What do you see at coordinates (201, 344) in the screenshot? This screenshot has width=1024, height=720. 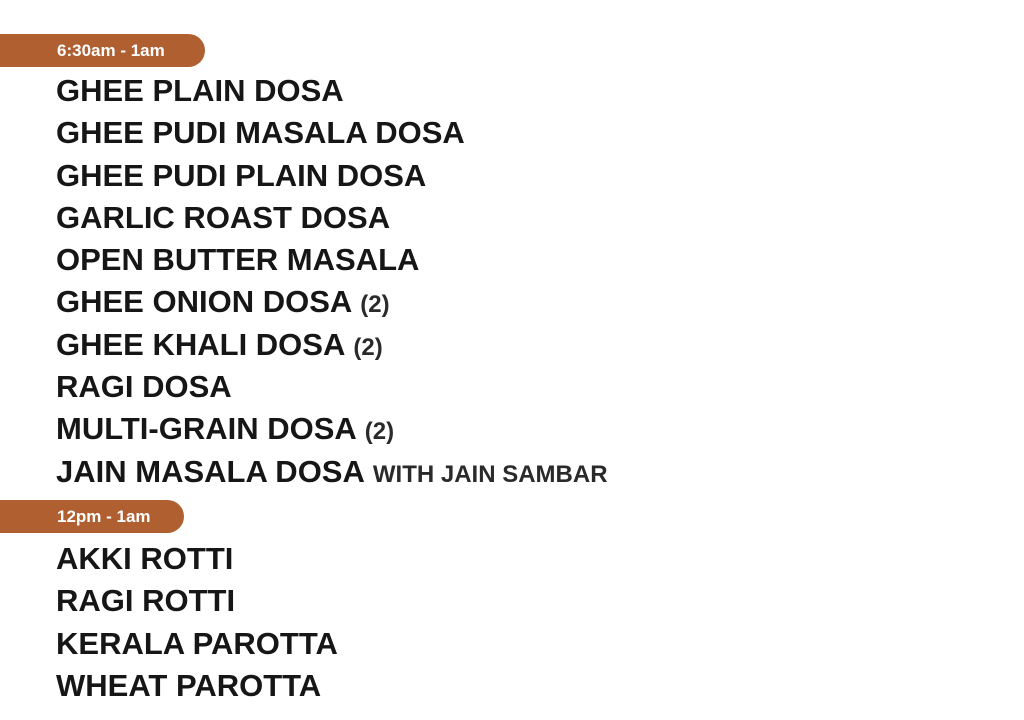 I see `item-name: GHEE KHALI DOSA` at bounding box center [201, 344].